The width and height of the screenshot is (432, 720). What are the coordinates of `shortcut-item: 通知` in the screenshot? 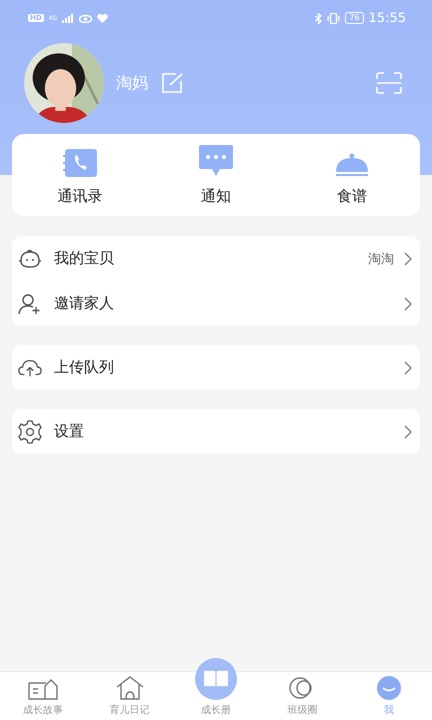 It's located at (216, 175).